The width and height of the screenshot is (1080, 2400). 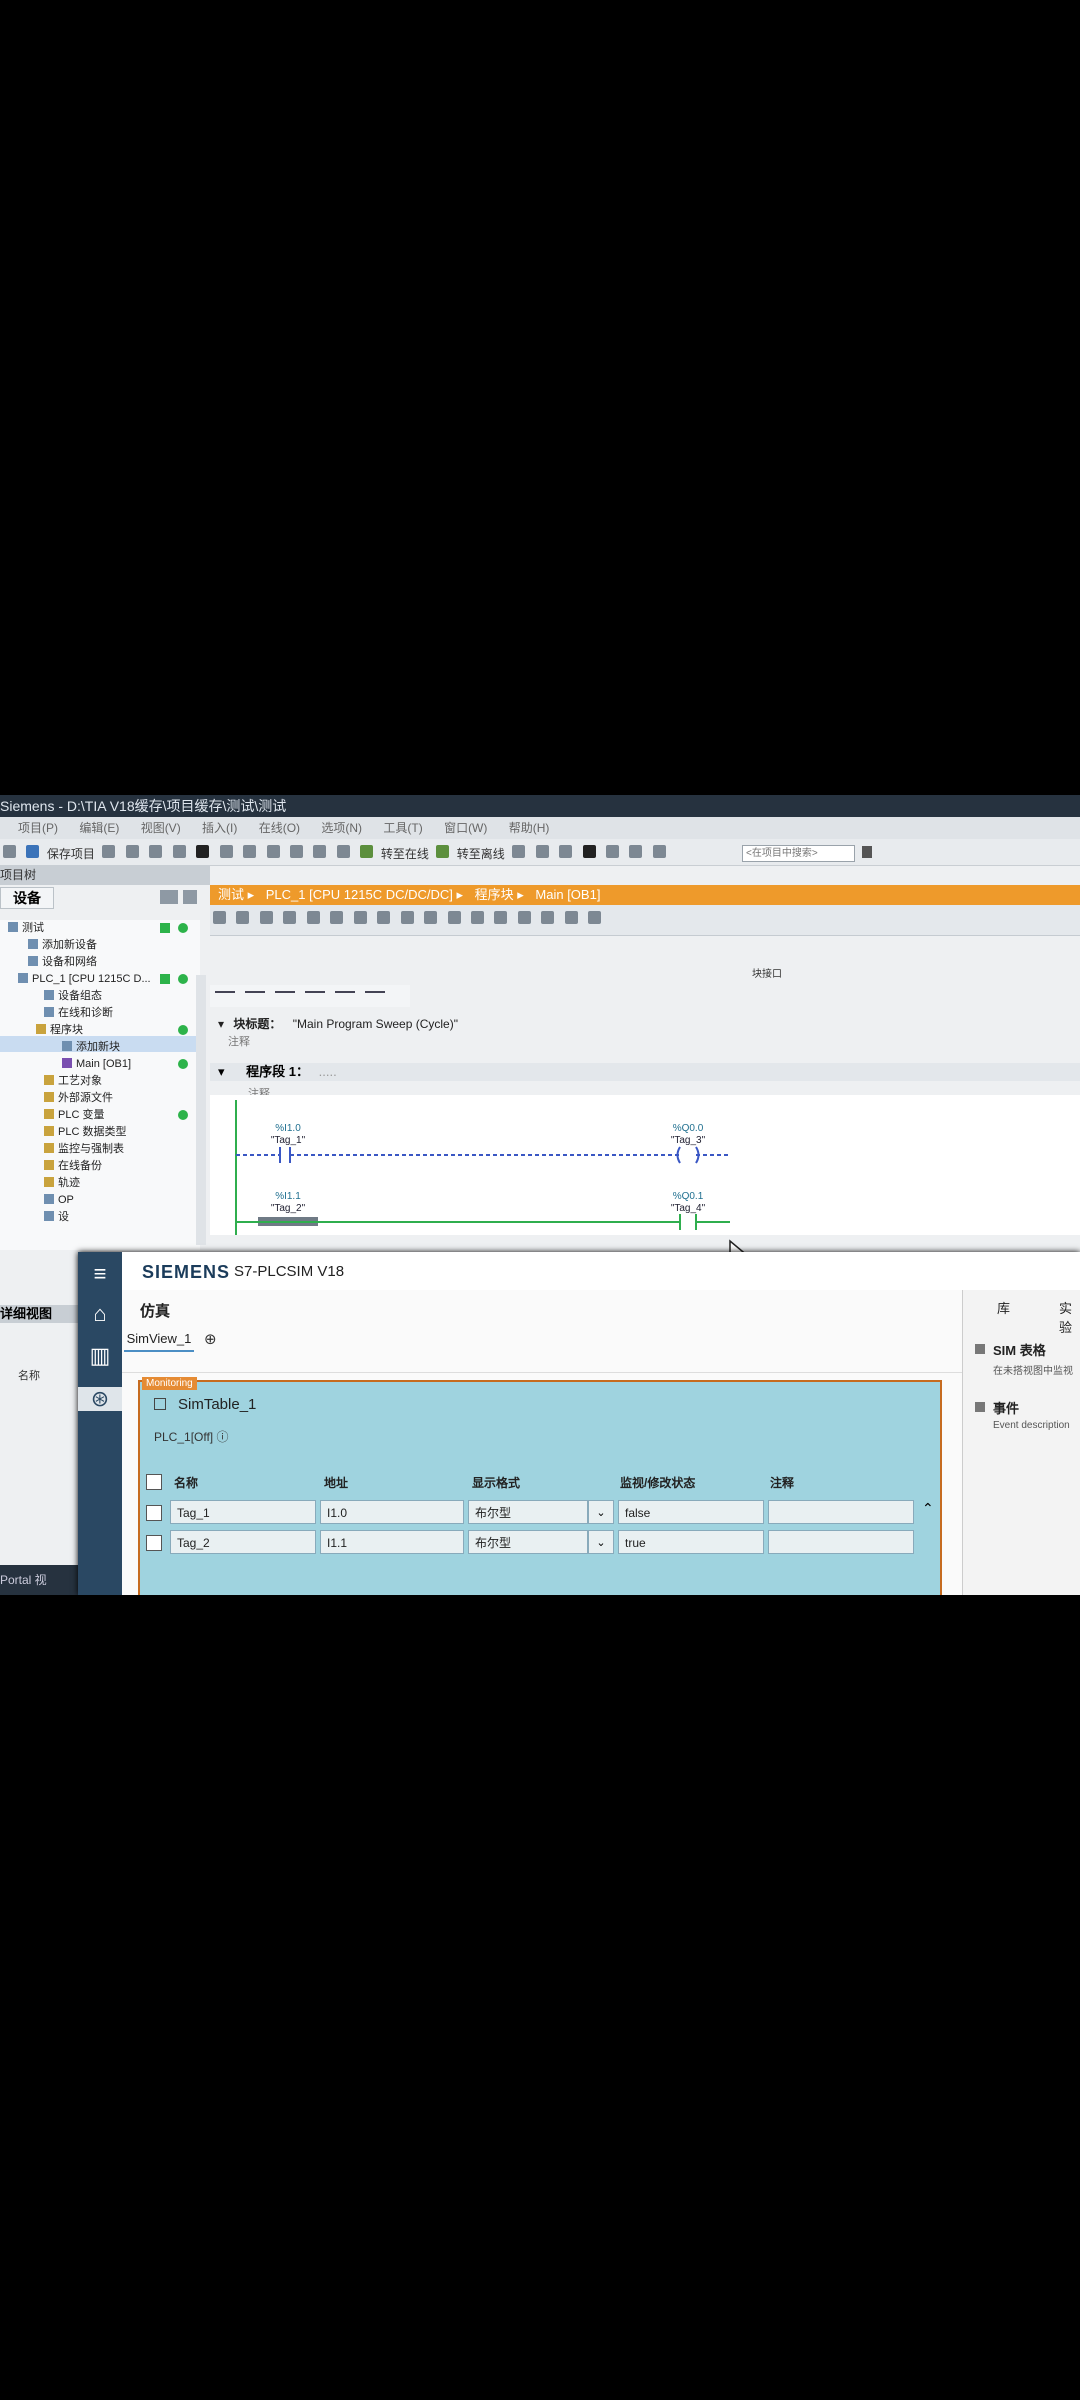 I want to click on insert-network-icon, so click(x=219, y=917).